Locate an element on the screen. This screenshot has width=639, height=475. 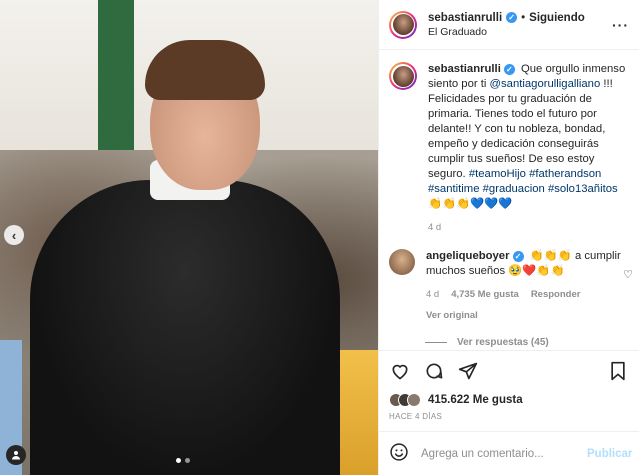
post-actions is located at coordinates (509, 370).